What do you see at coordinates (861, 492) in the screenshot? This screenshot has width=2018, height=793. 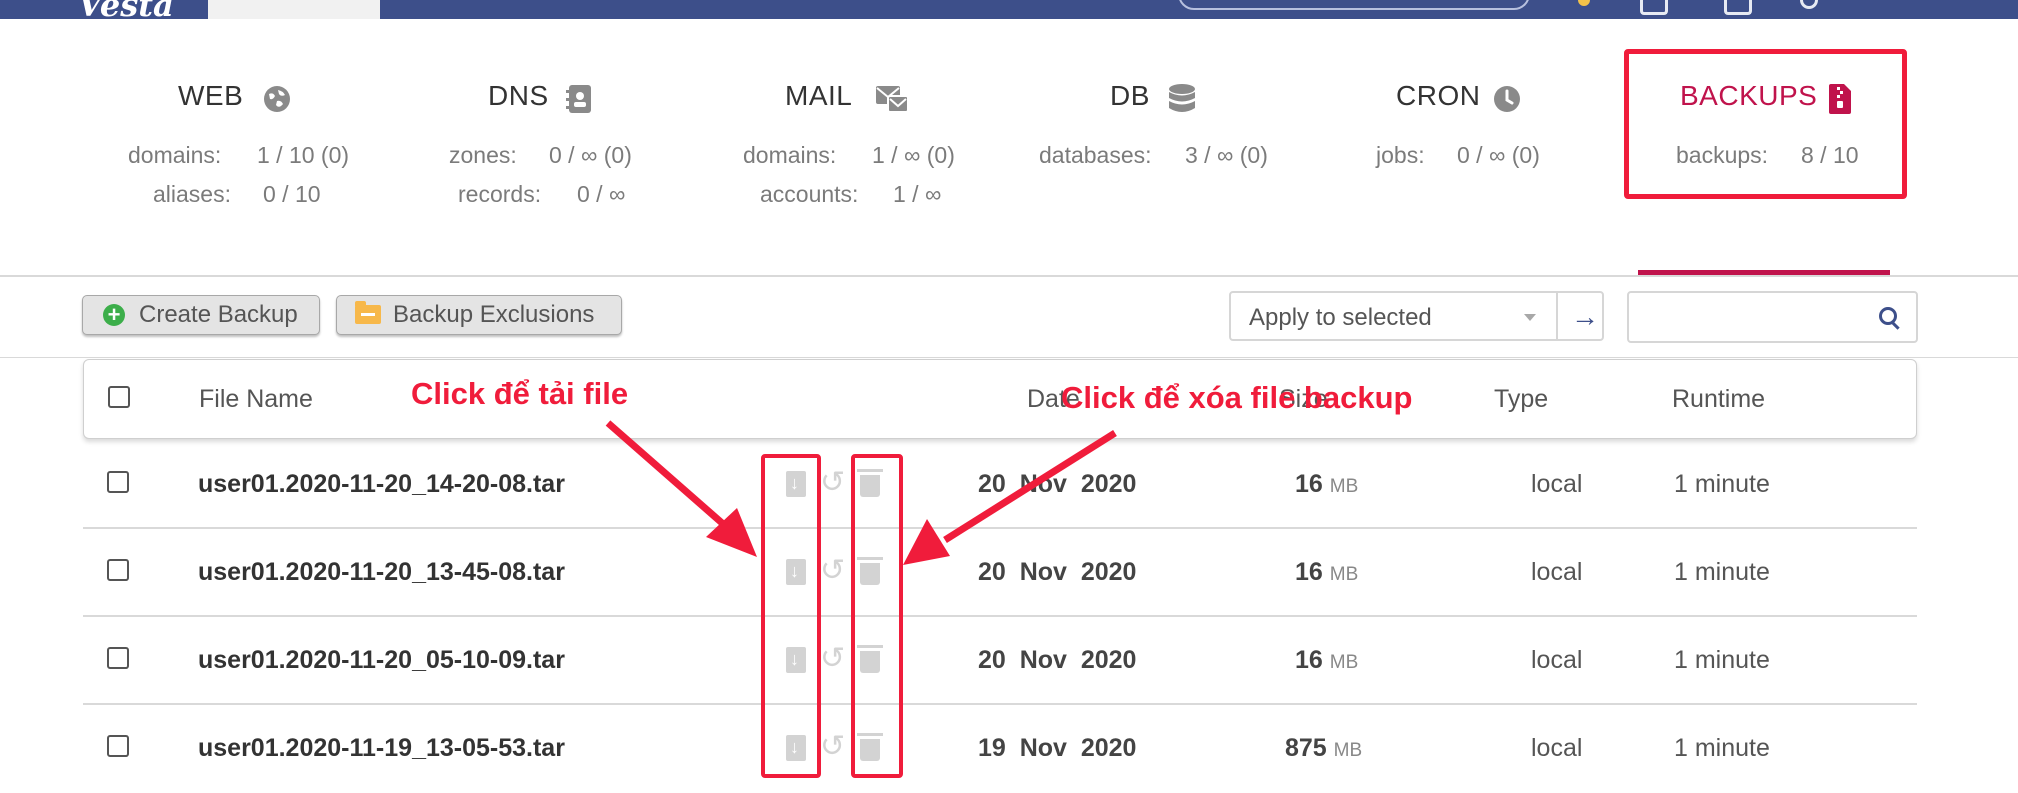 I see `annotation-arrows` at bounding box center [861, 492].